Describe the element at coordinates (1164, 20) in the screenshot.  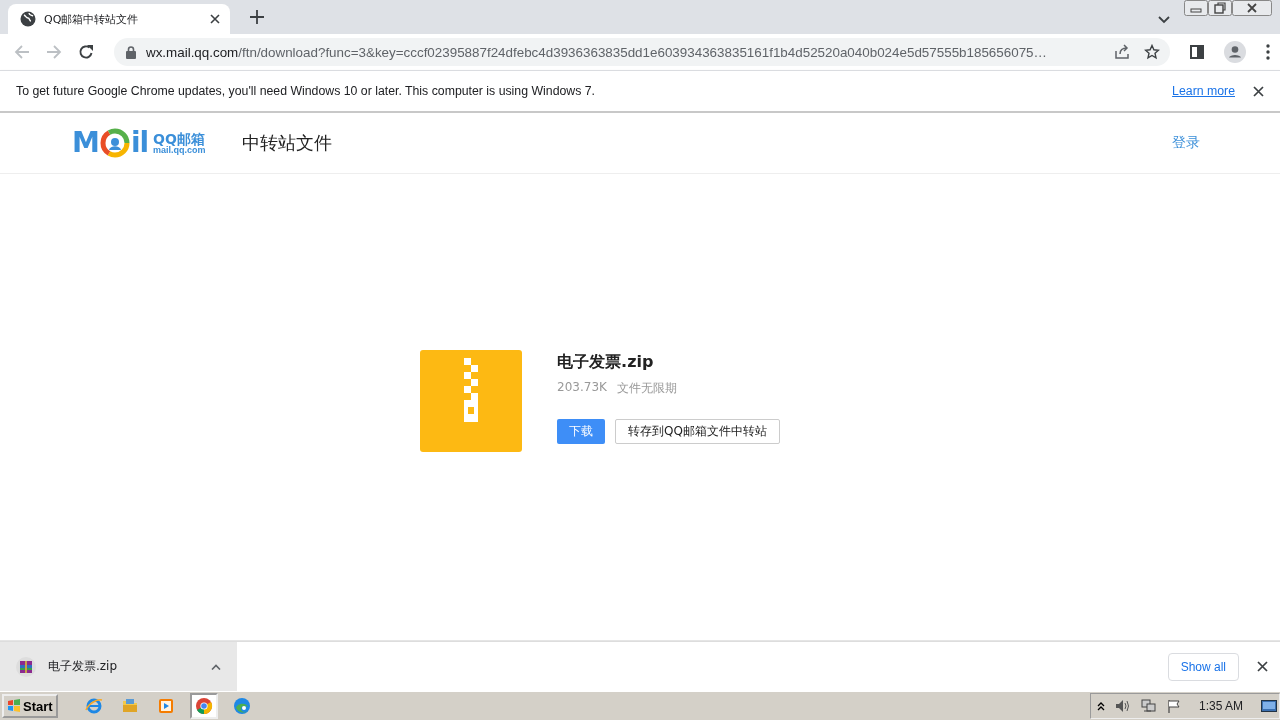
I see `chevron-down-icon` at that location.